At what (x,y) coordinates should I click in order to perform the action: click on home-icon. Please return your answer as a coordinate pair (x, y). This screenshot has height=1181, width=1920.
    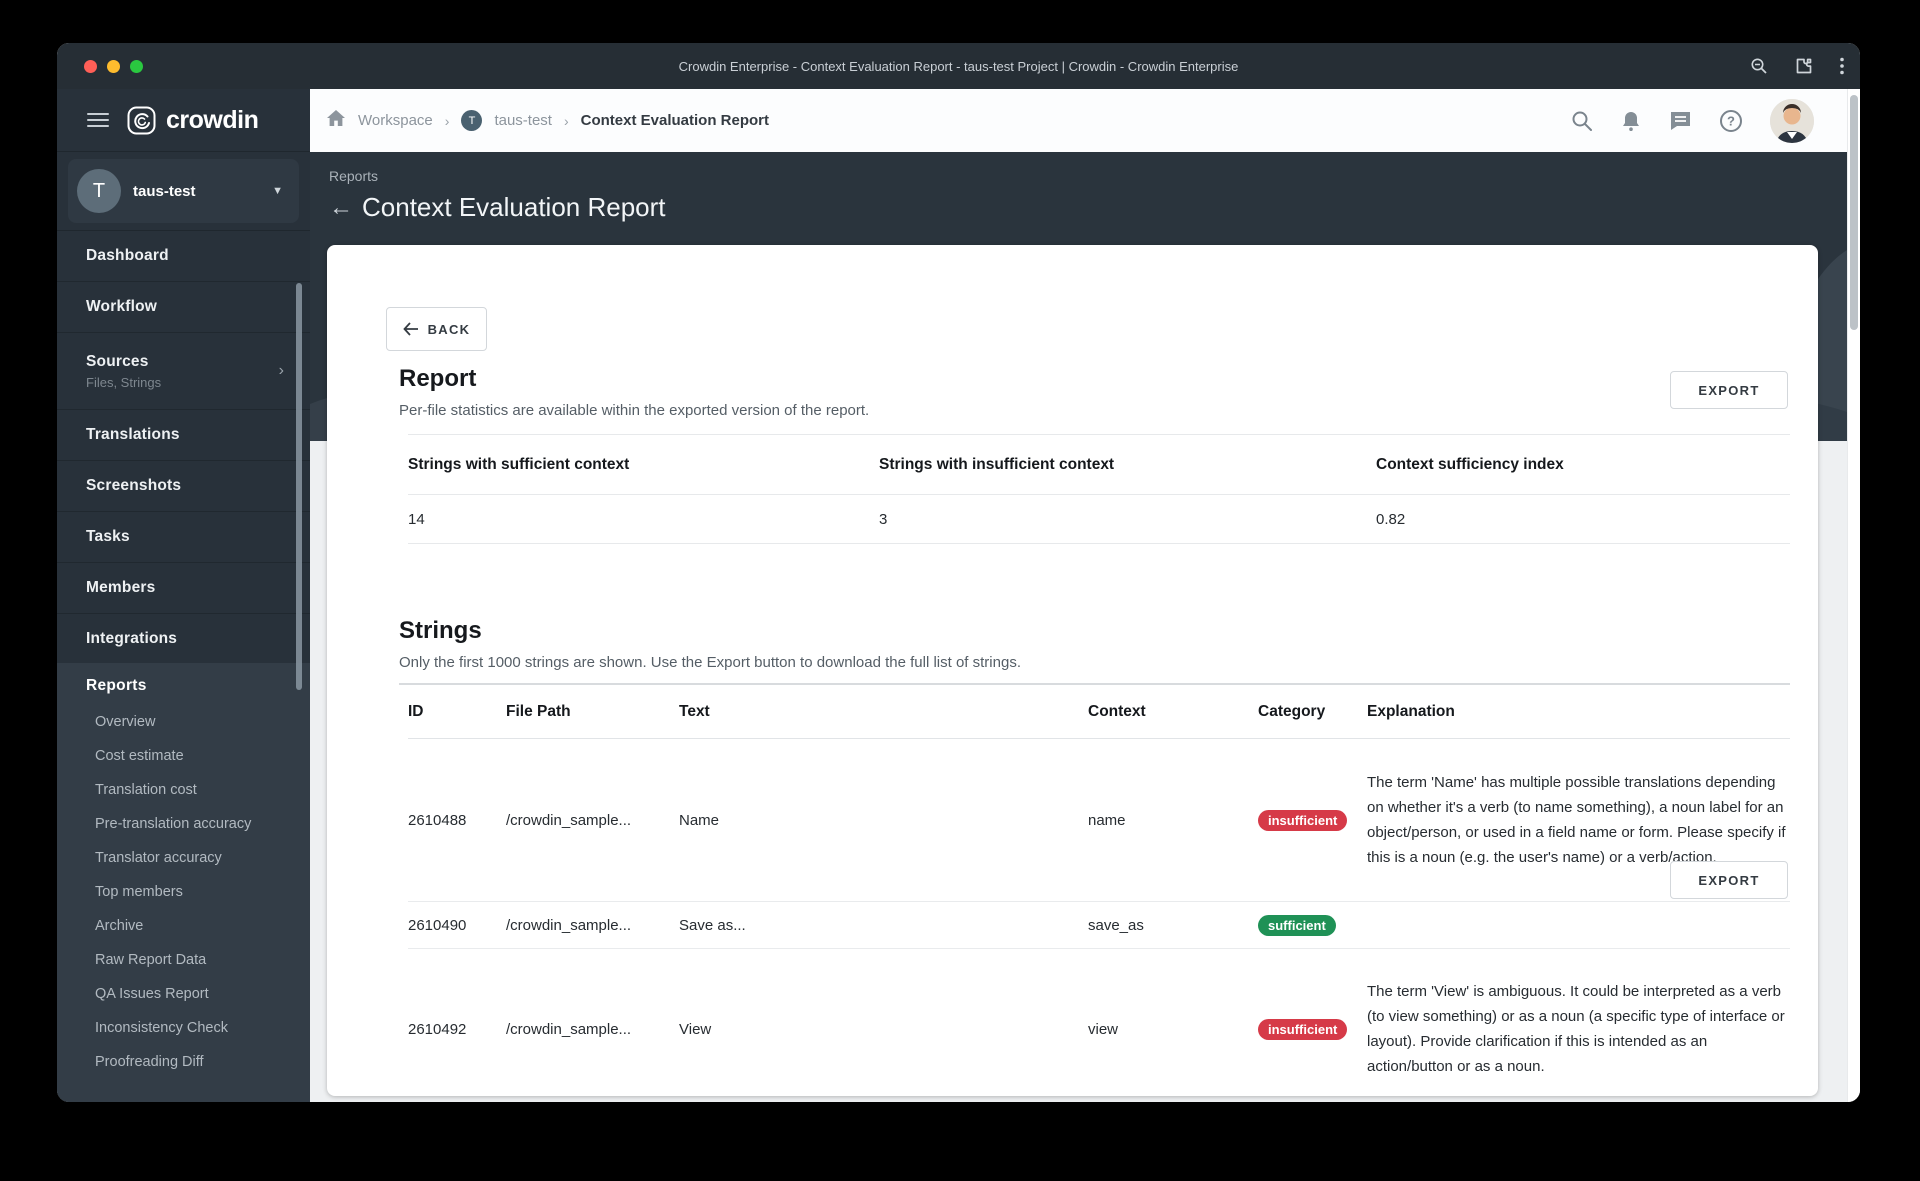
    Looking at the image, I should click on (336, 120).